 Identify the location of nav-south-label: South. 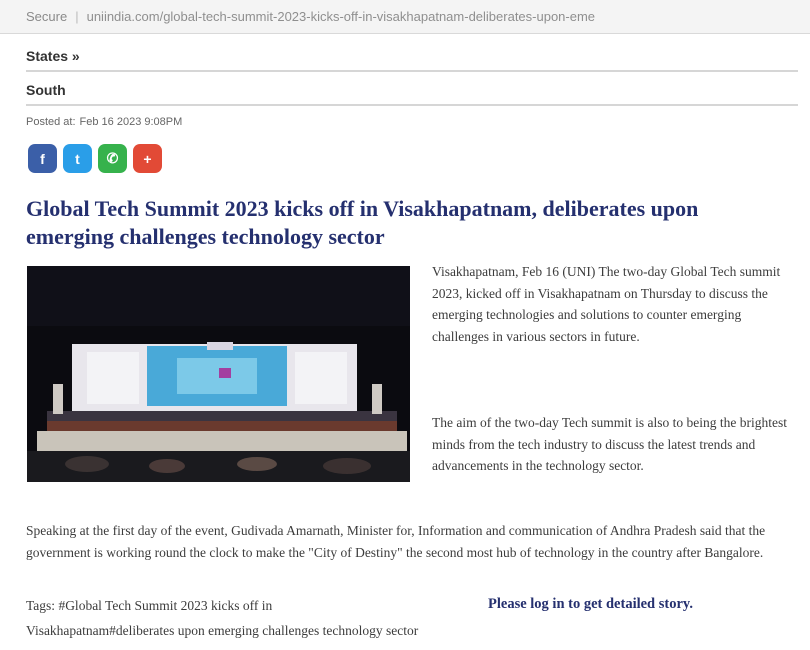
(46, 90).